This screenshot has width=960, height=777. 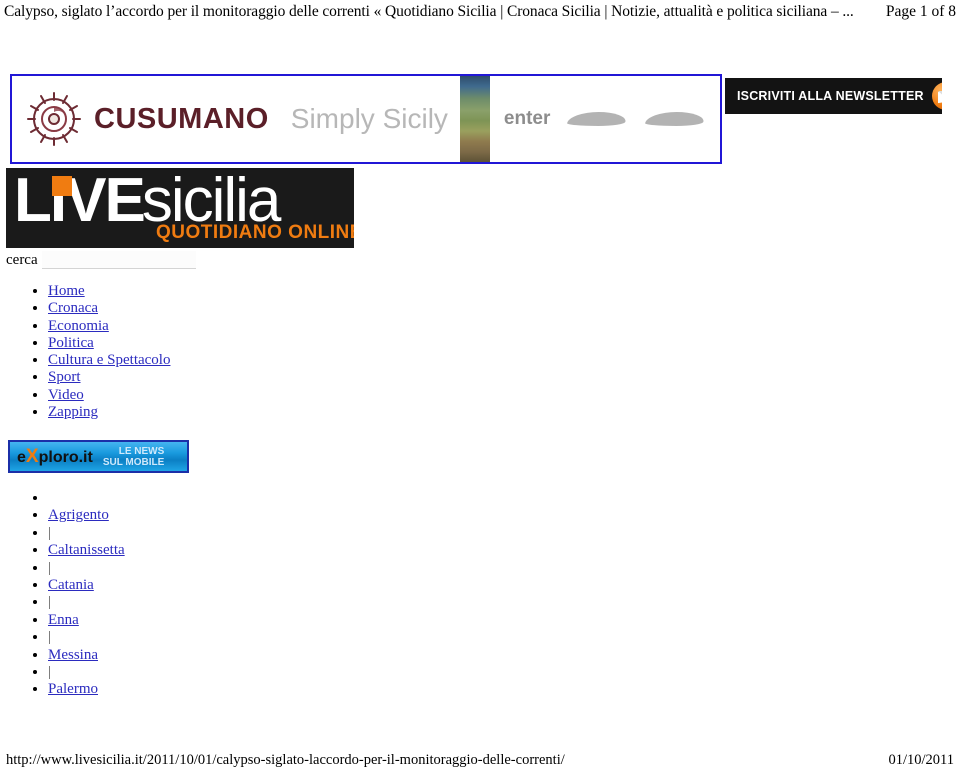 What do you see at coordinates (109, 377) in the screenshot?
I see `nav-item-sport: Sport` at bounding box center [109, 377].